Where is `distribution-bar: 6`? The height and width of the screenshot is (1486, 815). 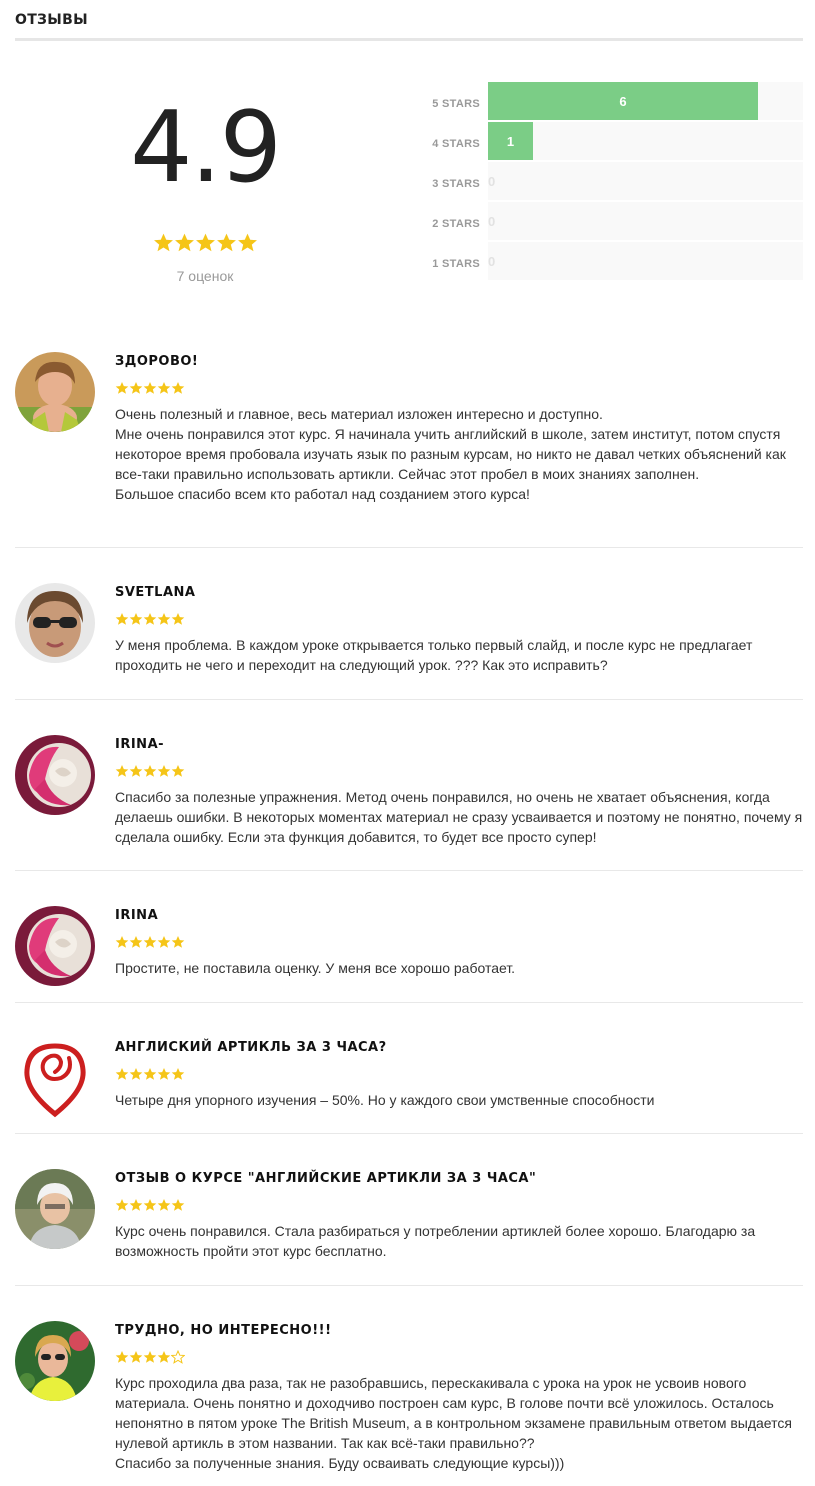 distribution-bar: 6 is located at coordinates (623, 101).